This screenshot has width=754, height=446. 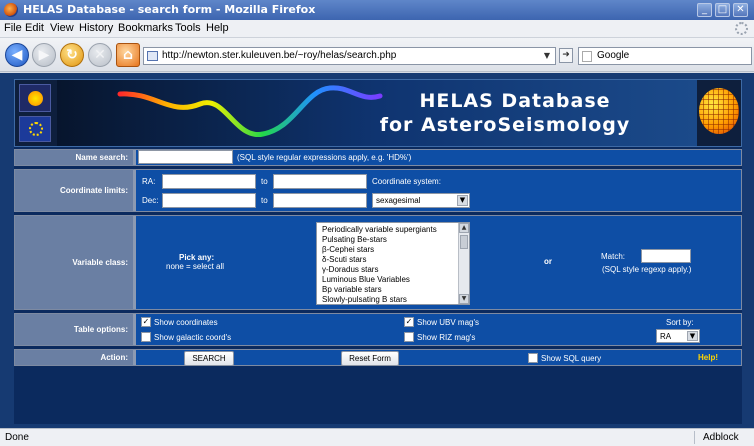 What do you see at coordinates (547, 56) in the screenshot?
I see `url-dropdown-icon: ▼` at bounding box center [547, 56].